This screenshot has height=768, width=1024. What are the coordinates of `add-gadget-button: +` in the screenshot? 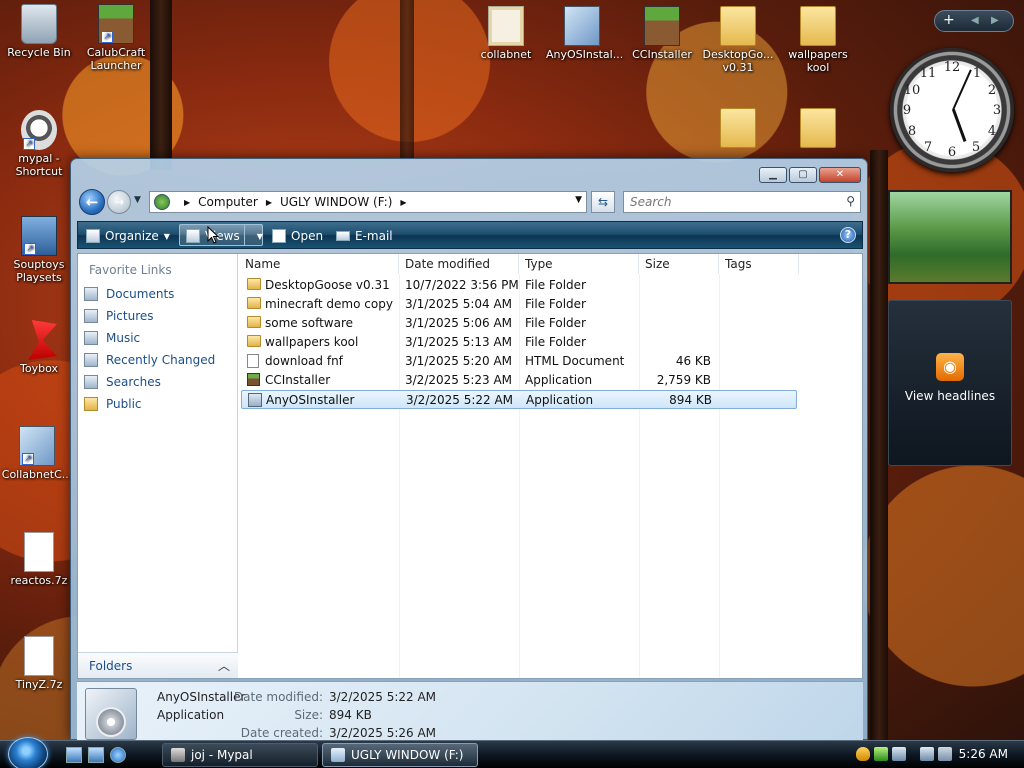 It's located at (949, 20).